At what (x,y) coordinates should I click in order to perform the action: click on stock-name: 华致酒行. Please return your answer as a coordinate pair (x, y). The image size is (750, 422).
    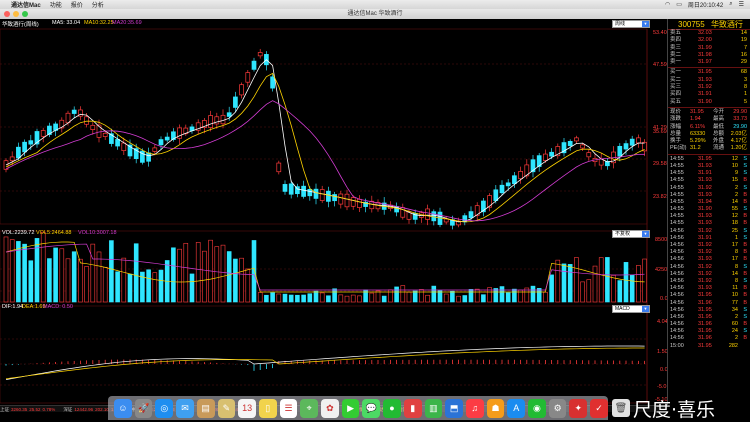
    Looking at the image, I should click on (726, 24).